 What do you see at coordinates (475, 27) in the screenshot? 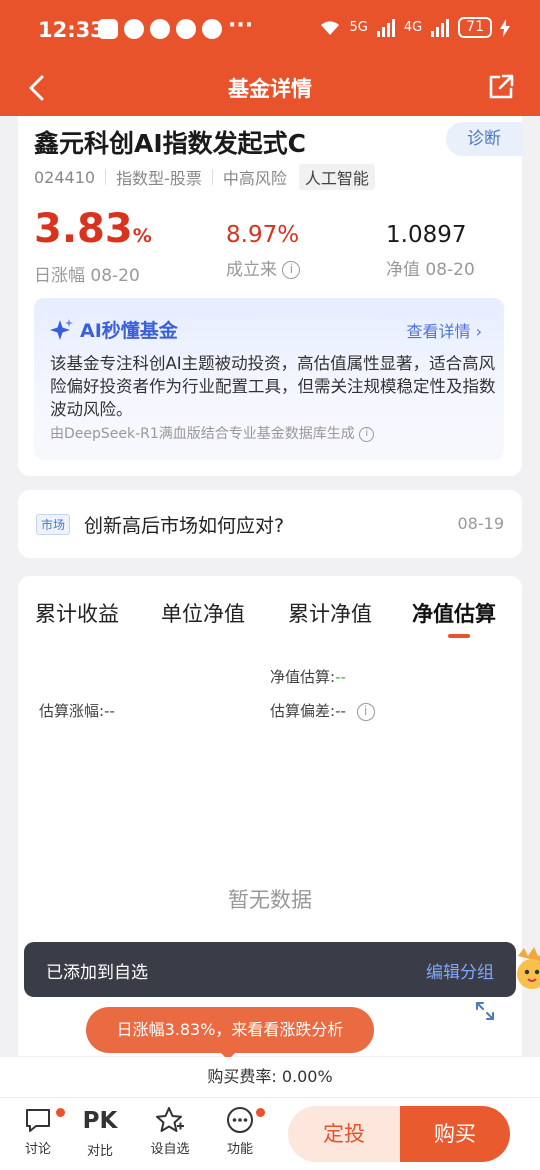
I see `battery-icon: 71` at bounding box center [475, 27].